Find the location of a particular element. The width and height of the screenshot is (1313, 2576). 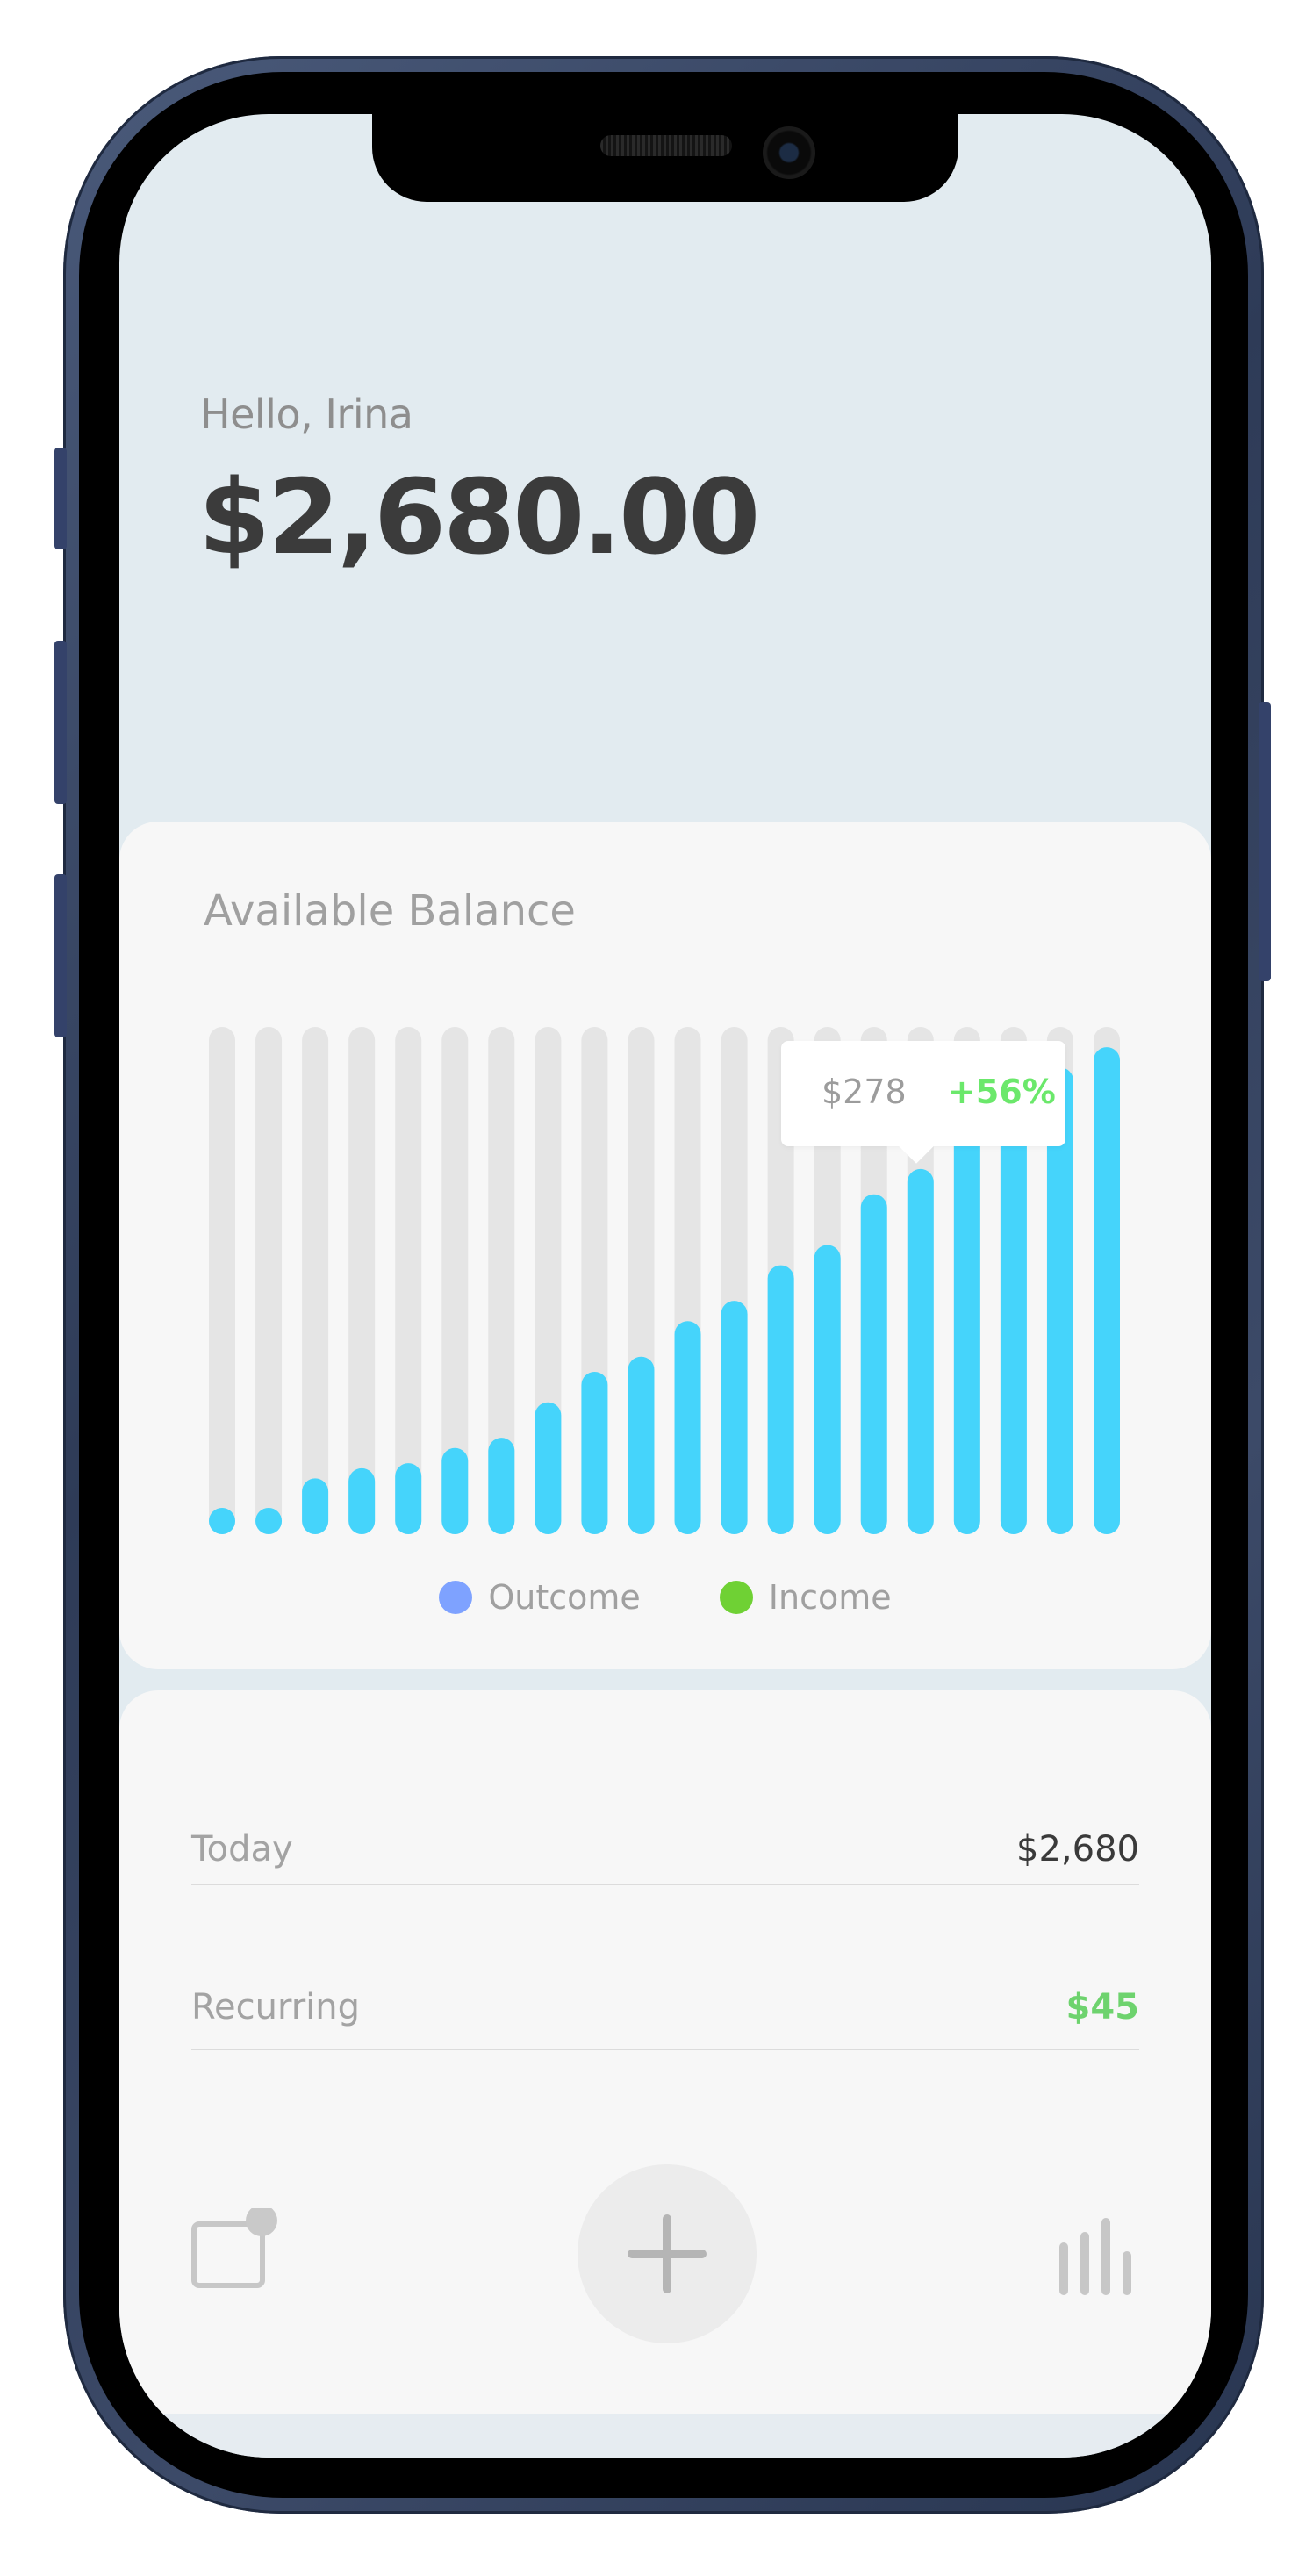

stats-icon-svg is located at coordinates (1095, 2257).